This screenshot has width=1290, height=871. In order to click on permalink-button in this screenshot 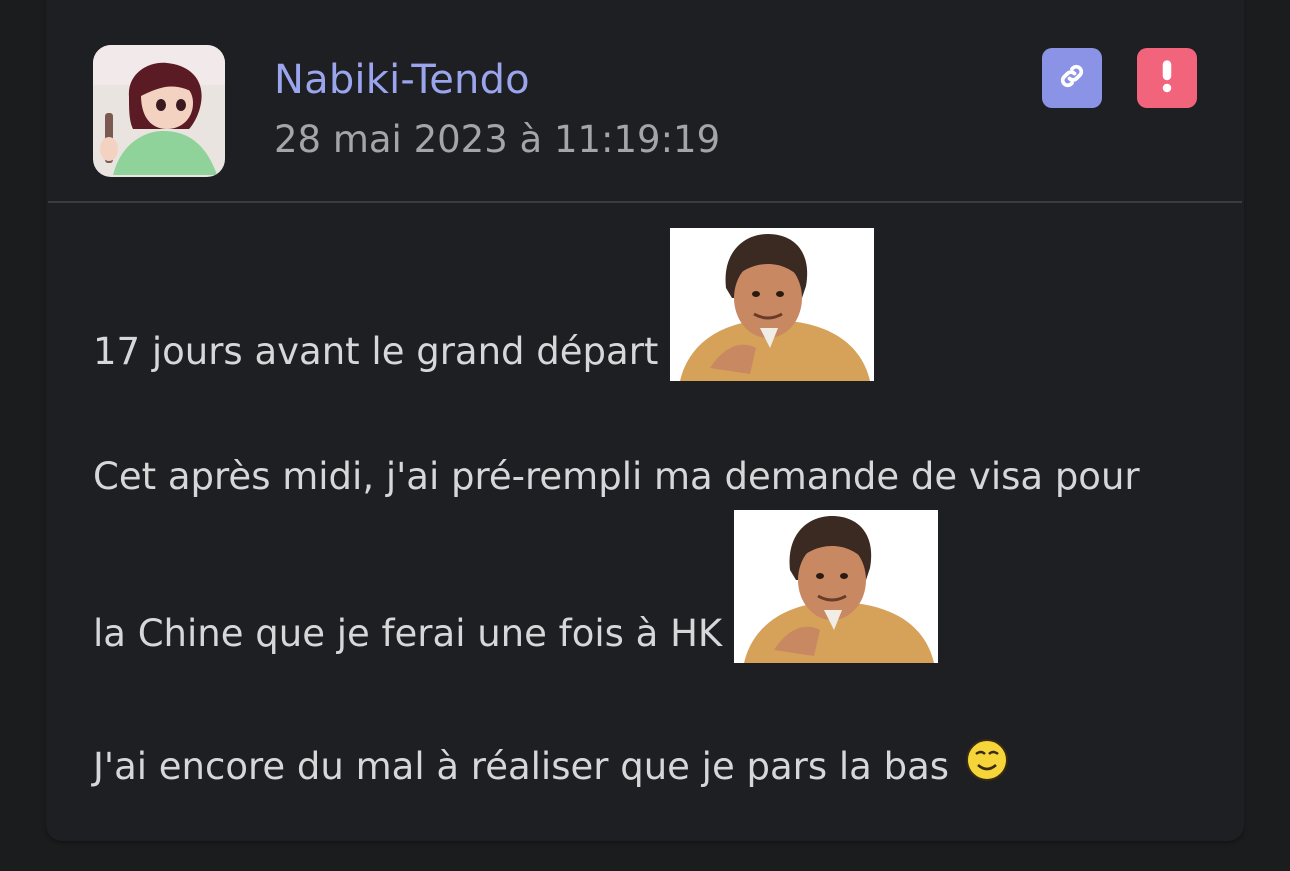, I will do `click(1072, 78)`.